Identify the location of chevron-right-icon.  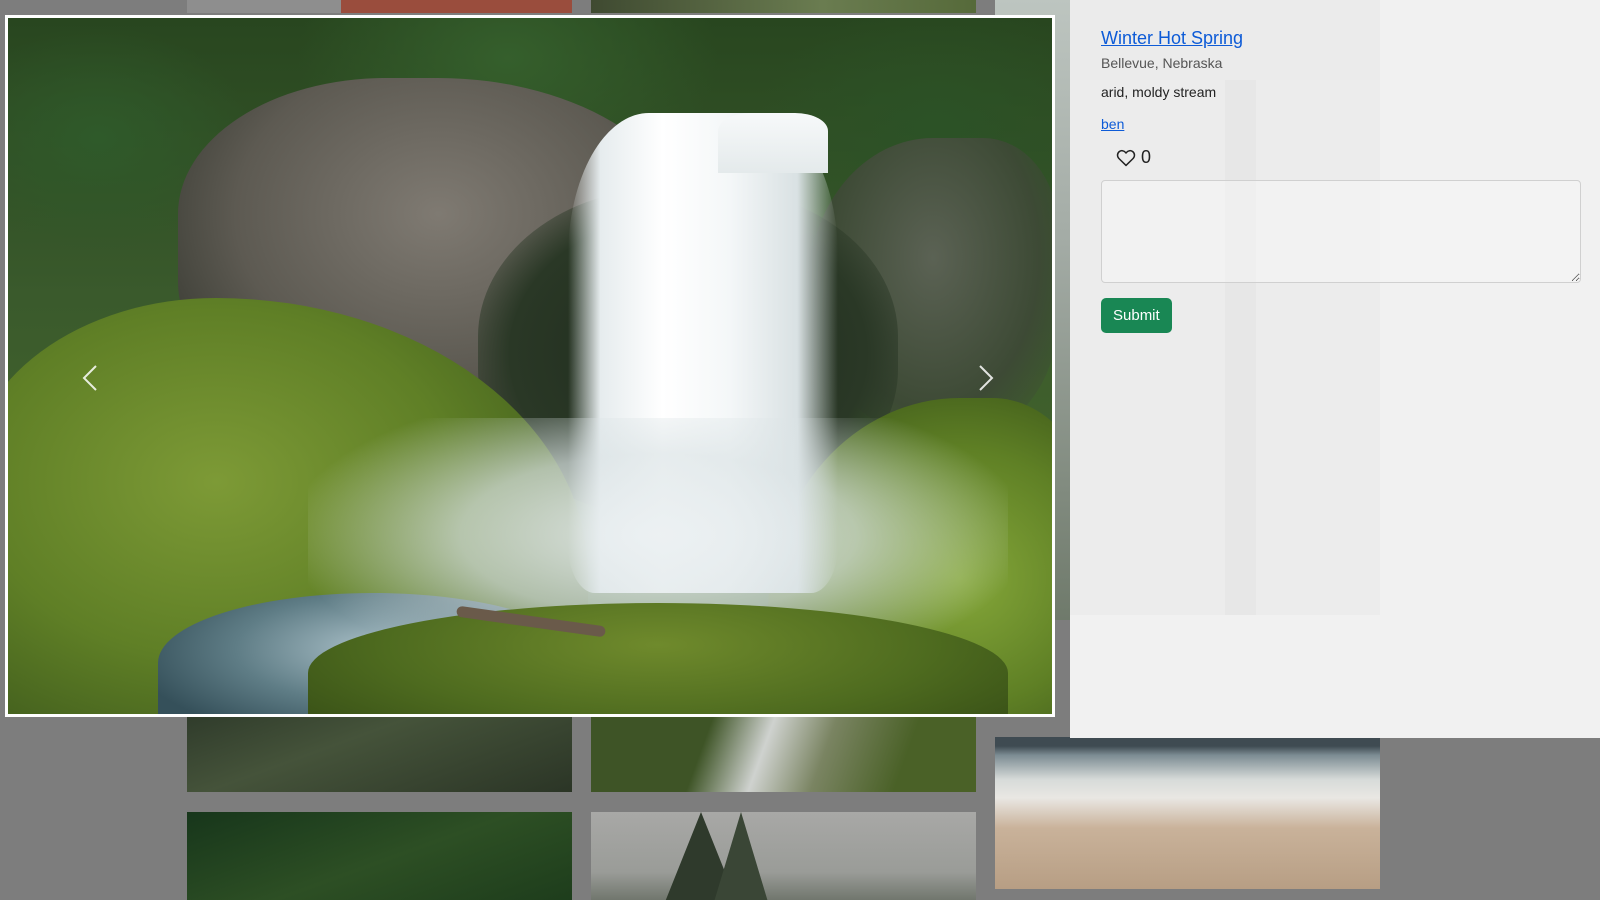
(986, 378).